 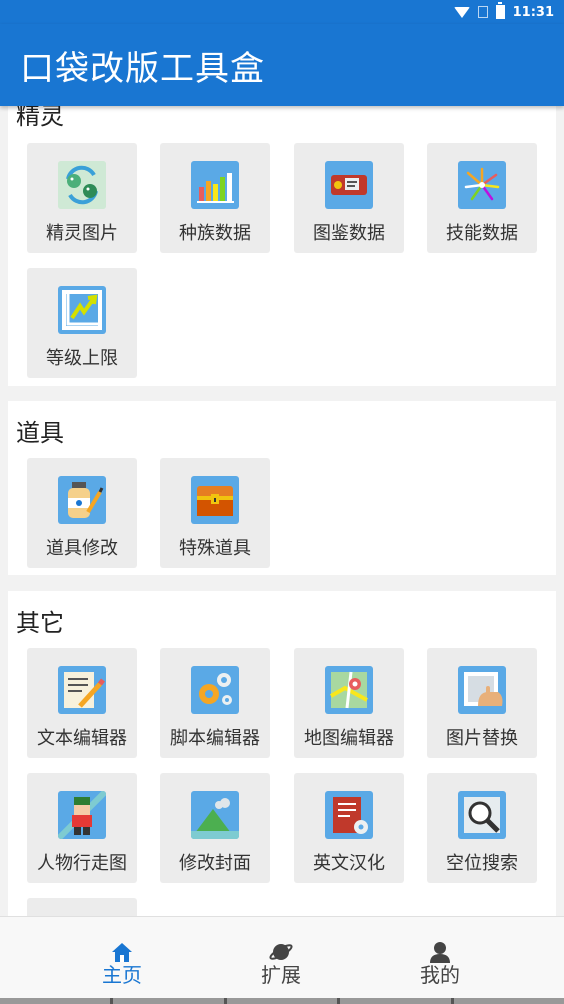 I want to click on battery-icon, so click(x=500, y=10).